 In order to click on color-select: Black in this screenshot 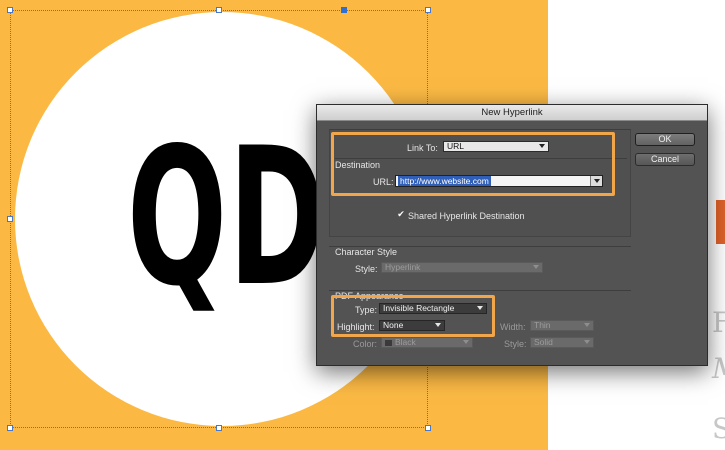, I will do `click(427, 342)`.